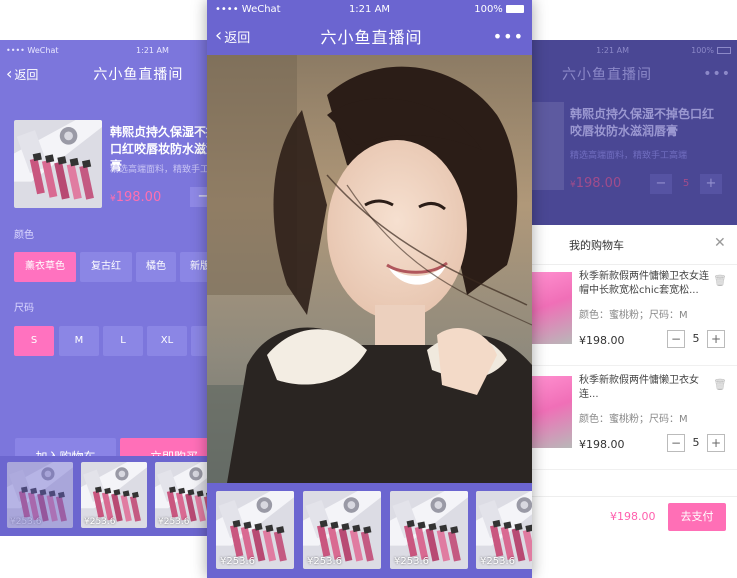 This screenshot has width=737, height=578. I want to click on total-price: ¥198.00, so click(633, 516).